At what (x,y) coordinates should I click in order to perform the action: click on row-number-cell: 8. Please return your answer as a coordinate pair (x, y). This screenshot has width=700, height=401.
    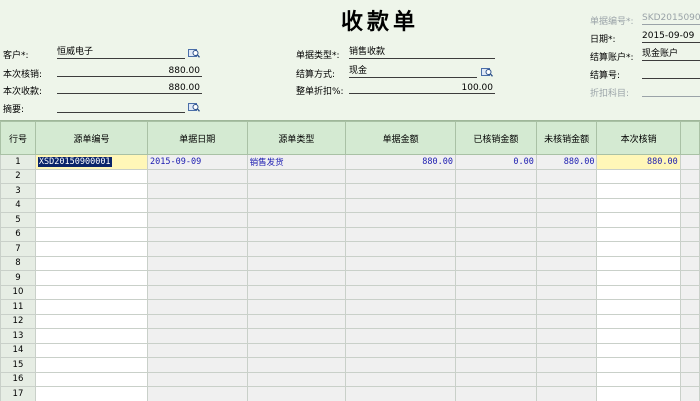
    Looking at the image, I should click on (18, 263).